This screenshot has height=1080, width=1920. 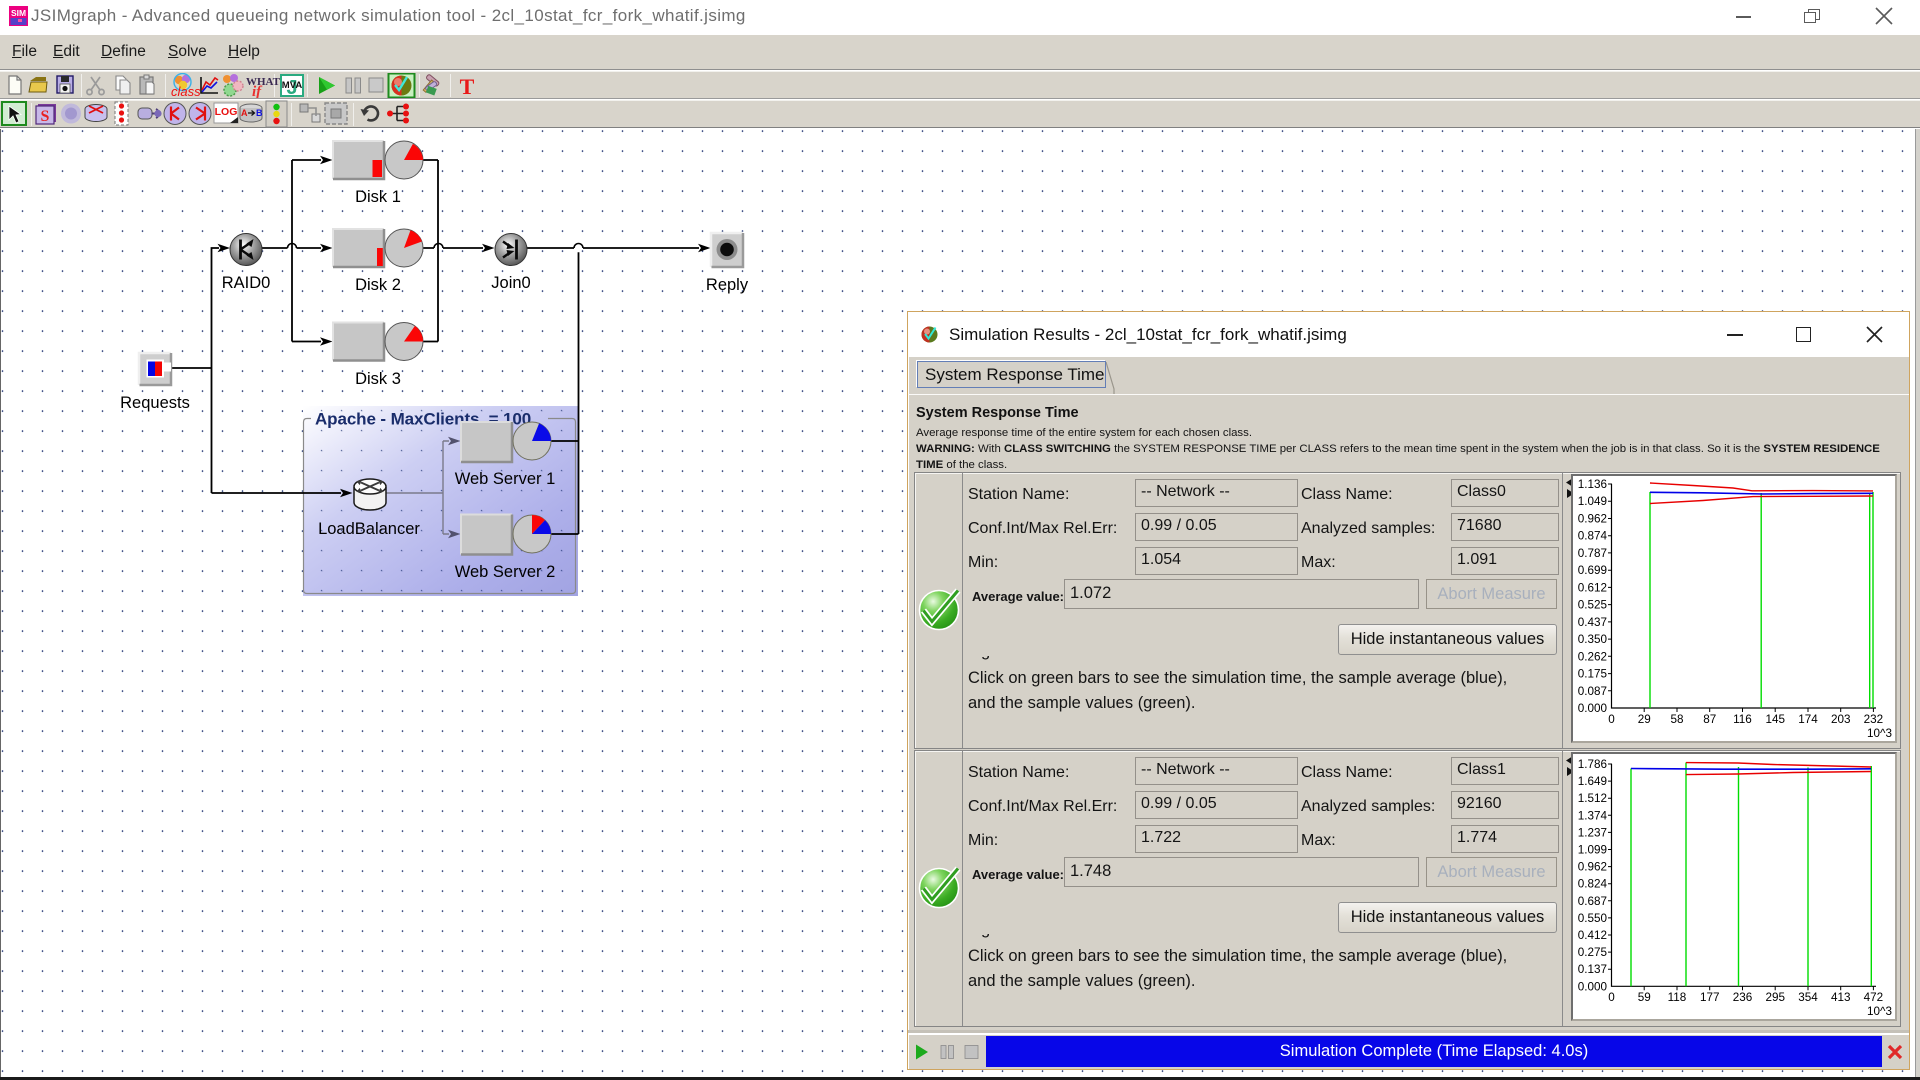 What do you see at coordinates (1592, 935) in the screenshot?
I see `svg-text: 0.412` at bounding box center [1592, 935].